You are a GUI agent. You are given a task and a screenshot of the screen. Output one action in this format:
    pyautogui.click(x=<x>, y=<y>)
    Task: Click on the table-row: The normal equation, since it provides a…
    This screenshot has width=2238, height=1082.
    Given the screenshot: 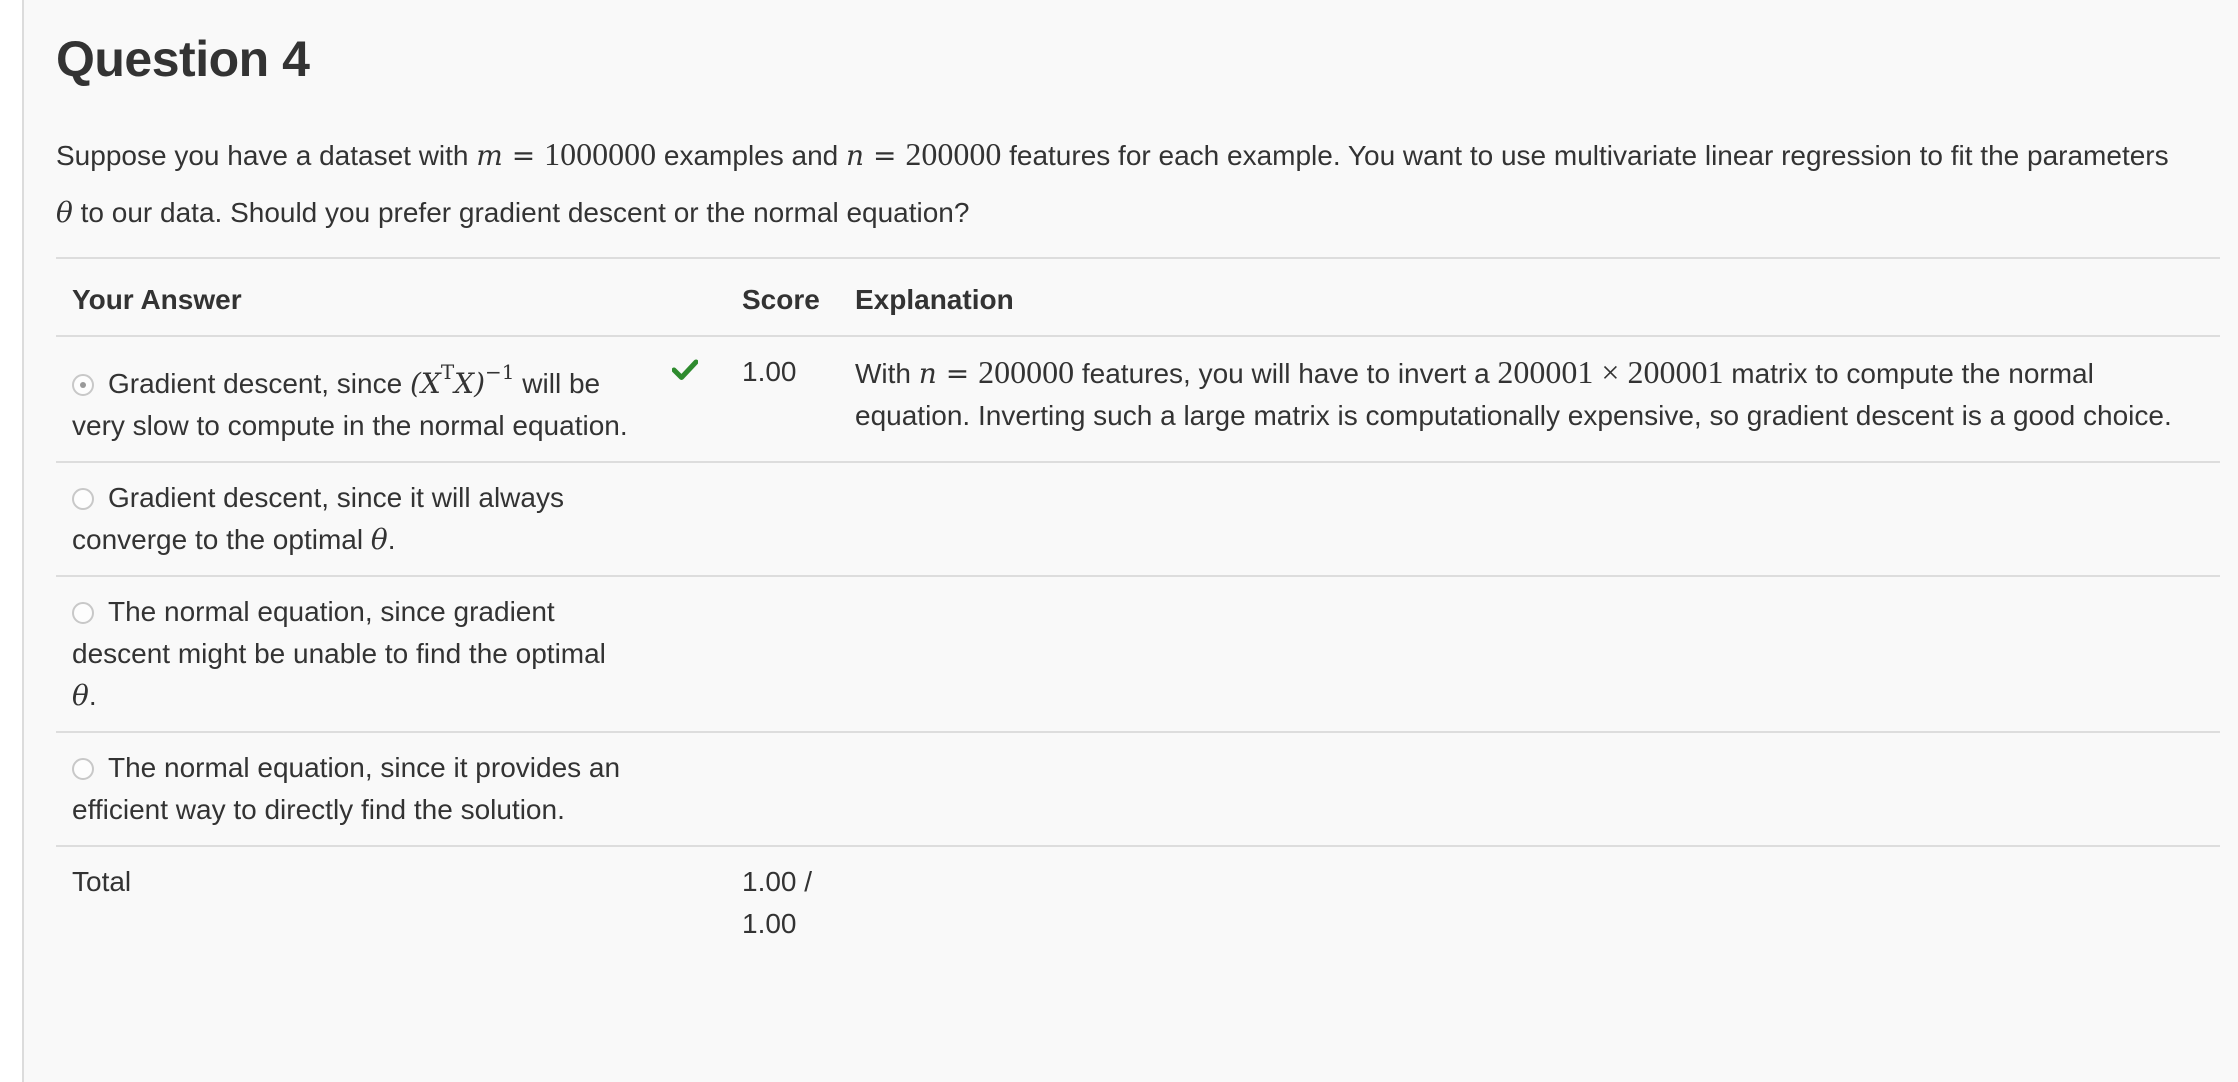 What is the action you would take?
    pyautogui.click(x=1138, y=788)
    